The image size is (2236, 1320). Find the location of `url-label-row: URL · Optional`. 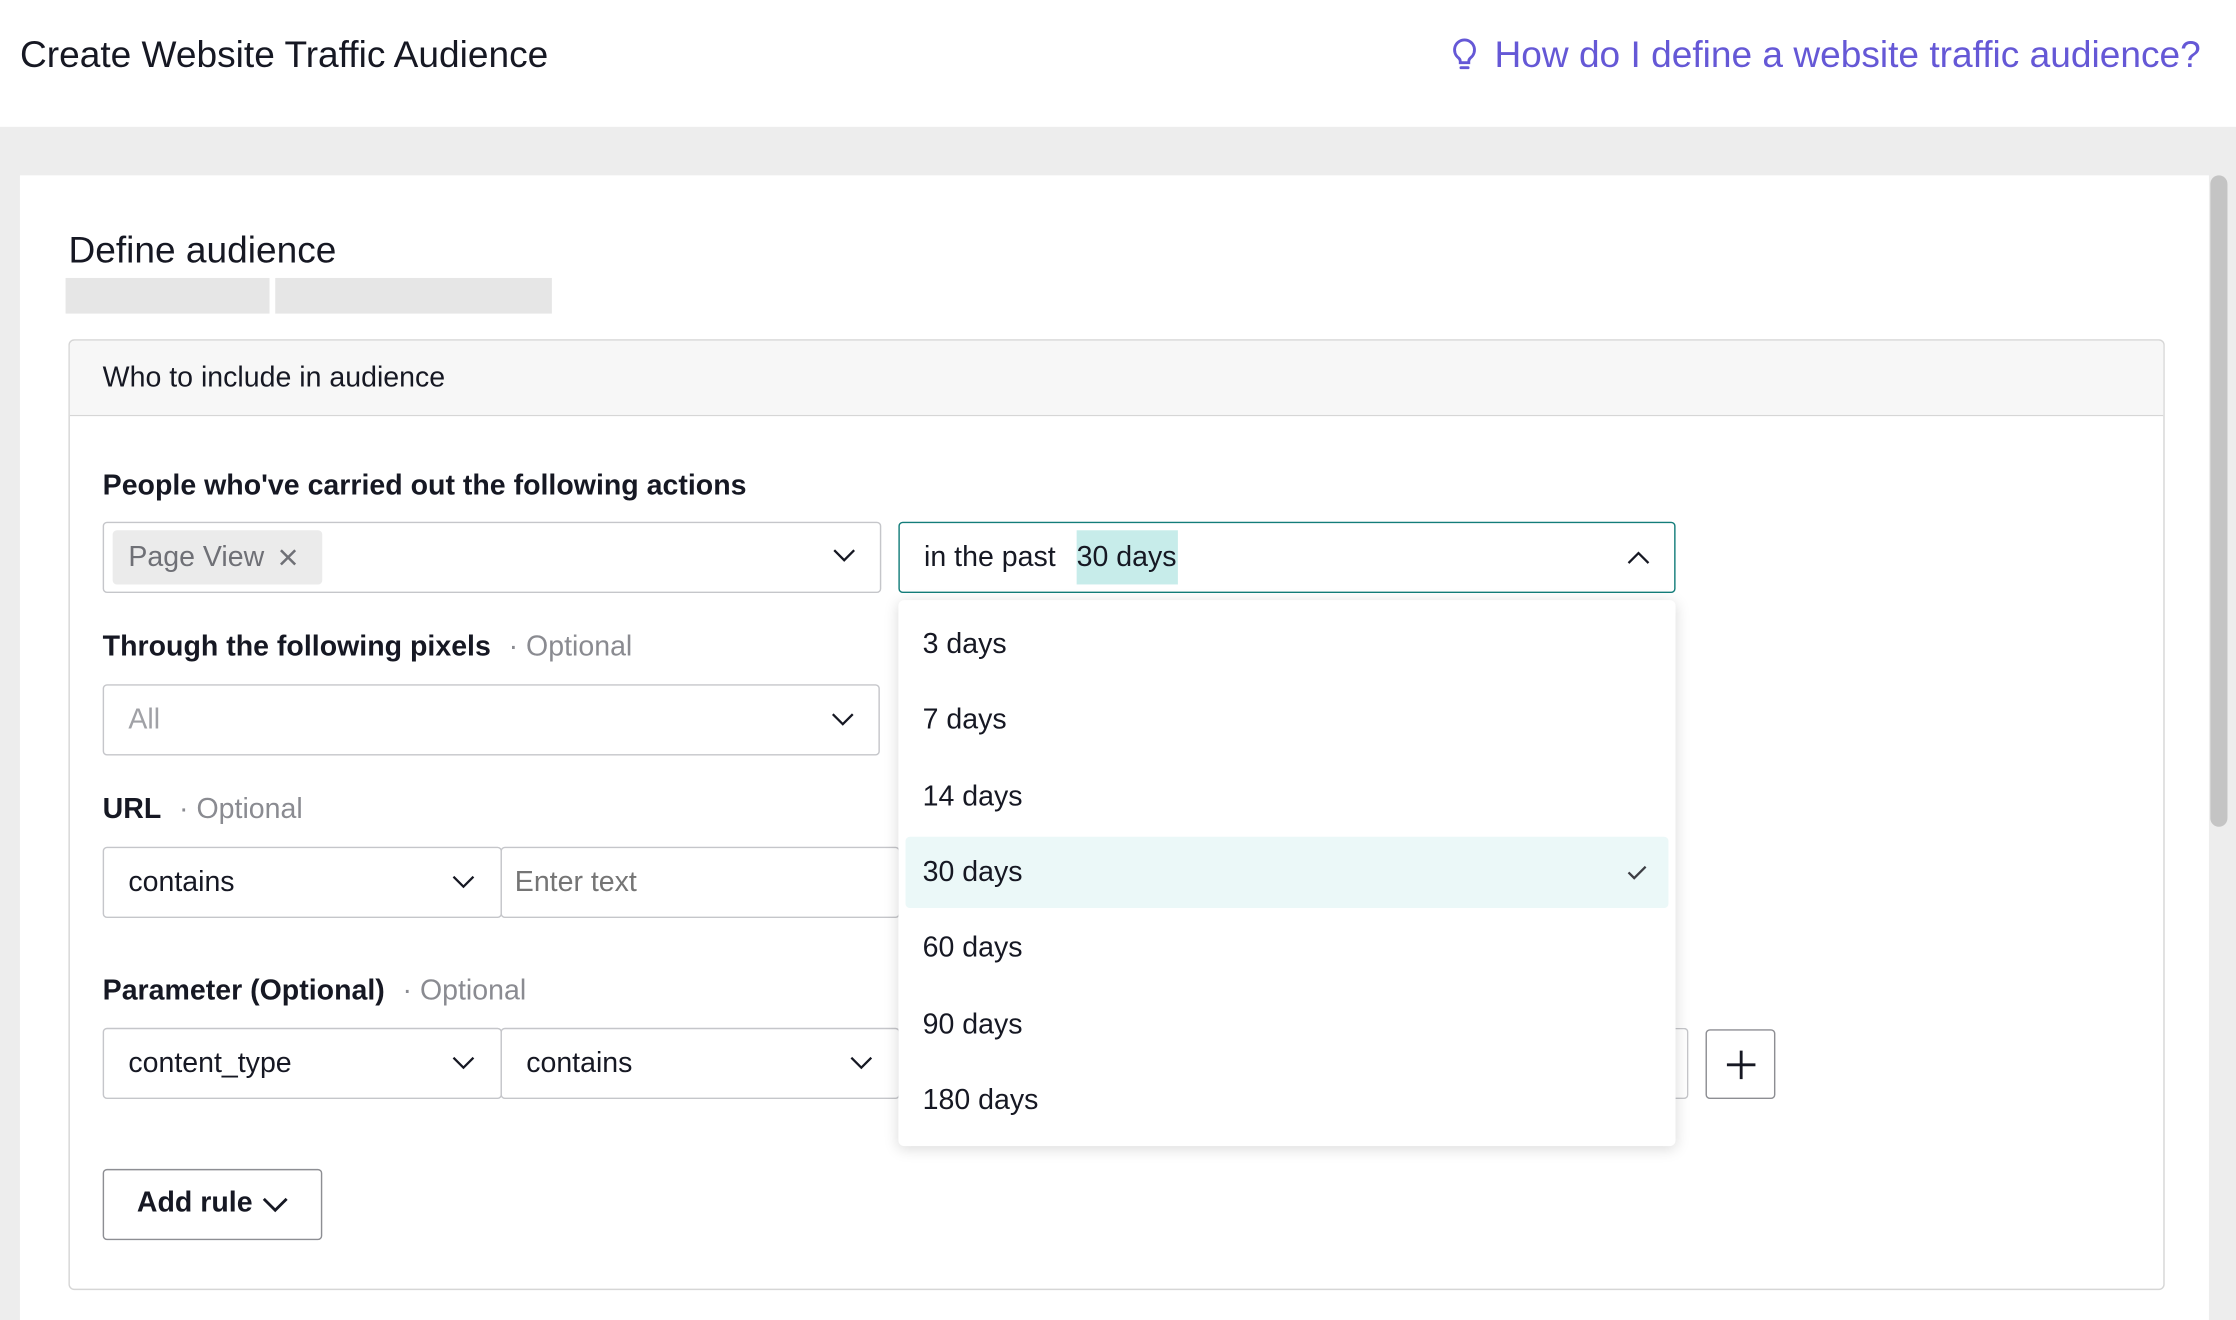

url-label-row: URL · Optional is located at coordinates (203, 809).